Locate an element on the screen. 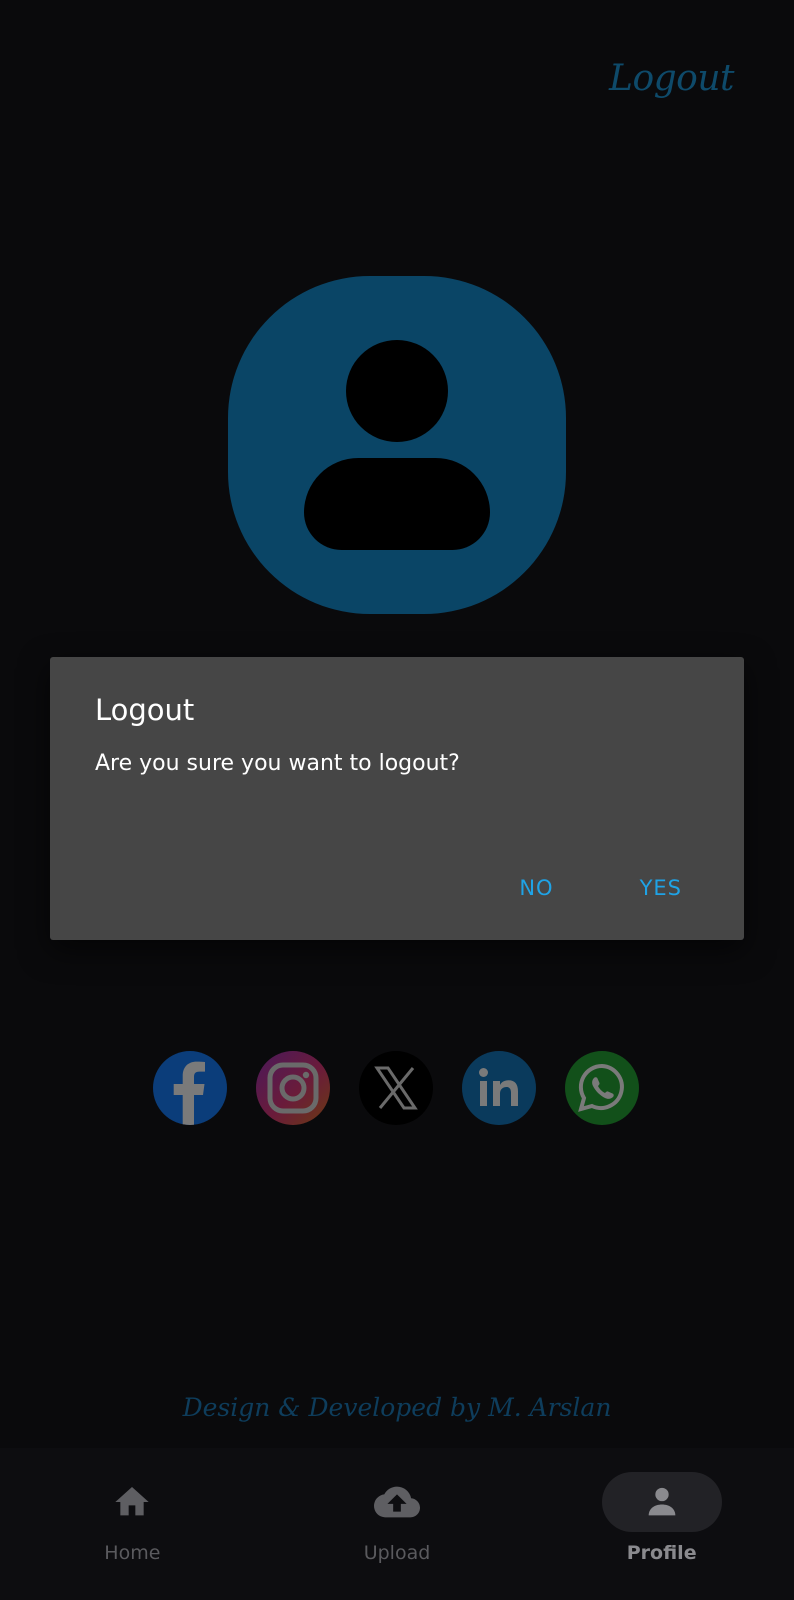  nav-label-home: Home is located at coordinates (132, 1553).